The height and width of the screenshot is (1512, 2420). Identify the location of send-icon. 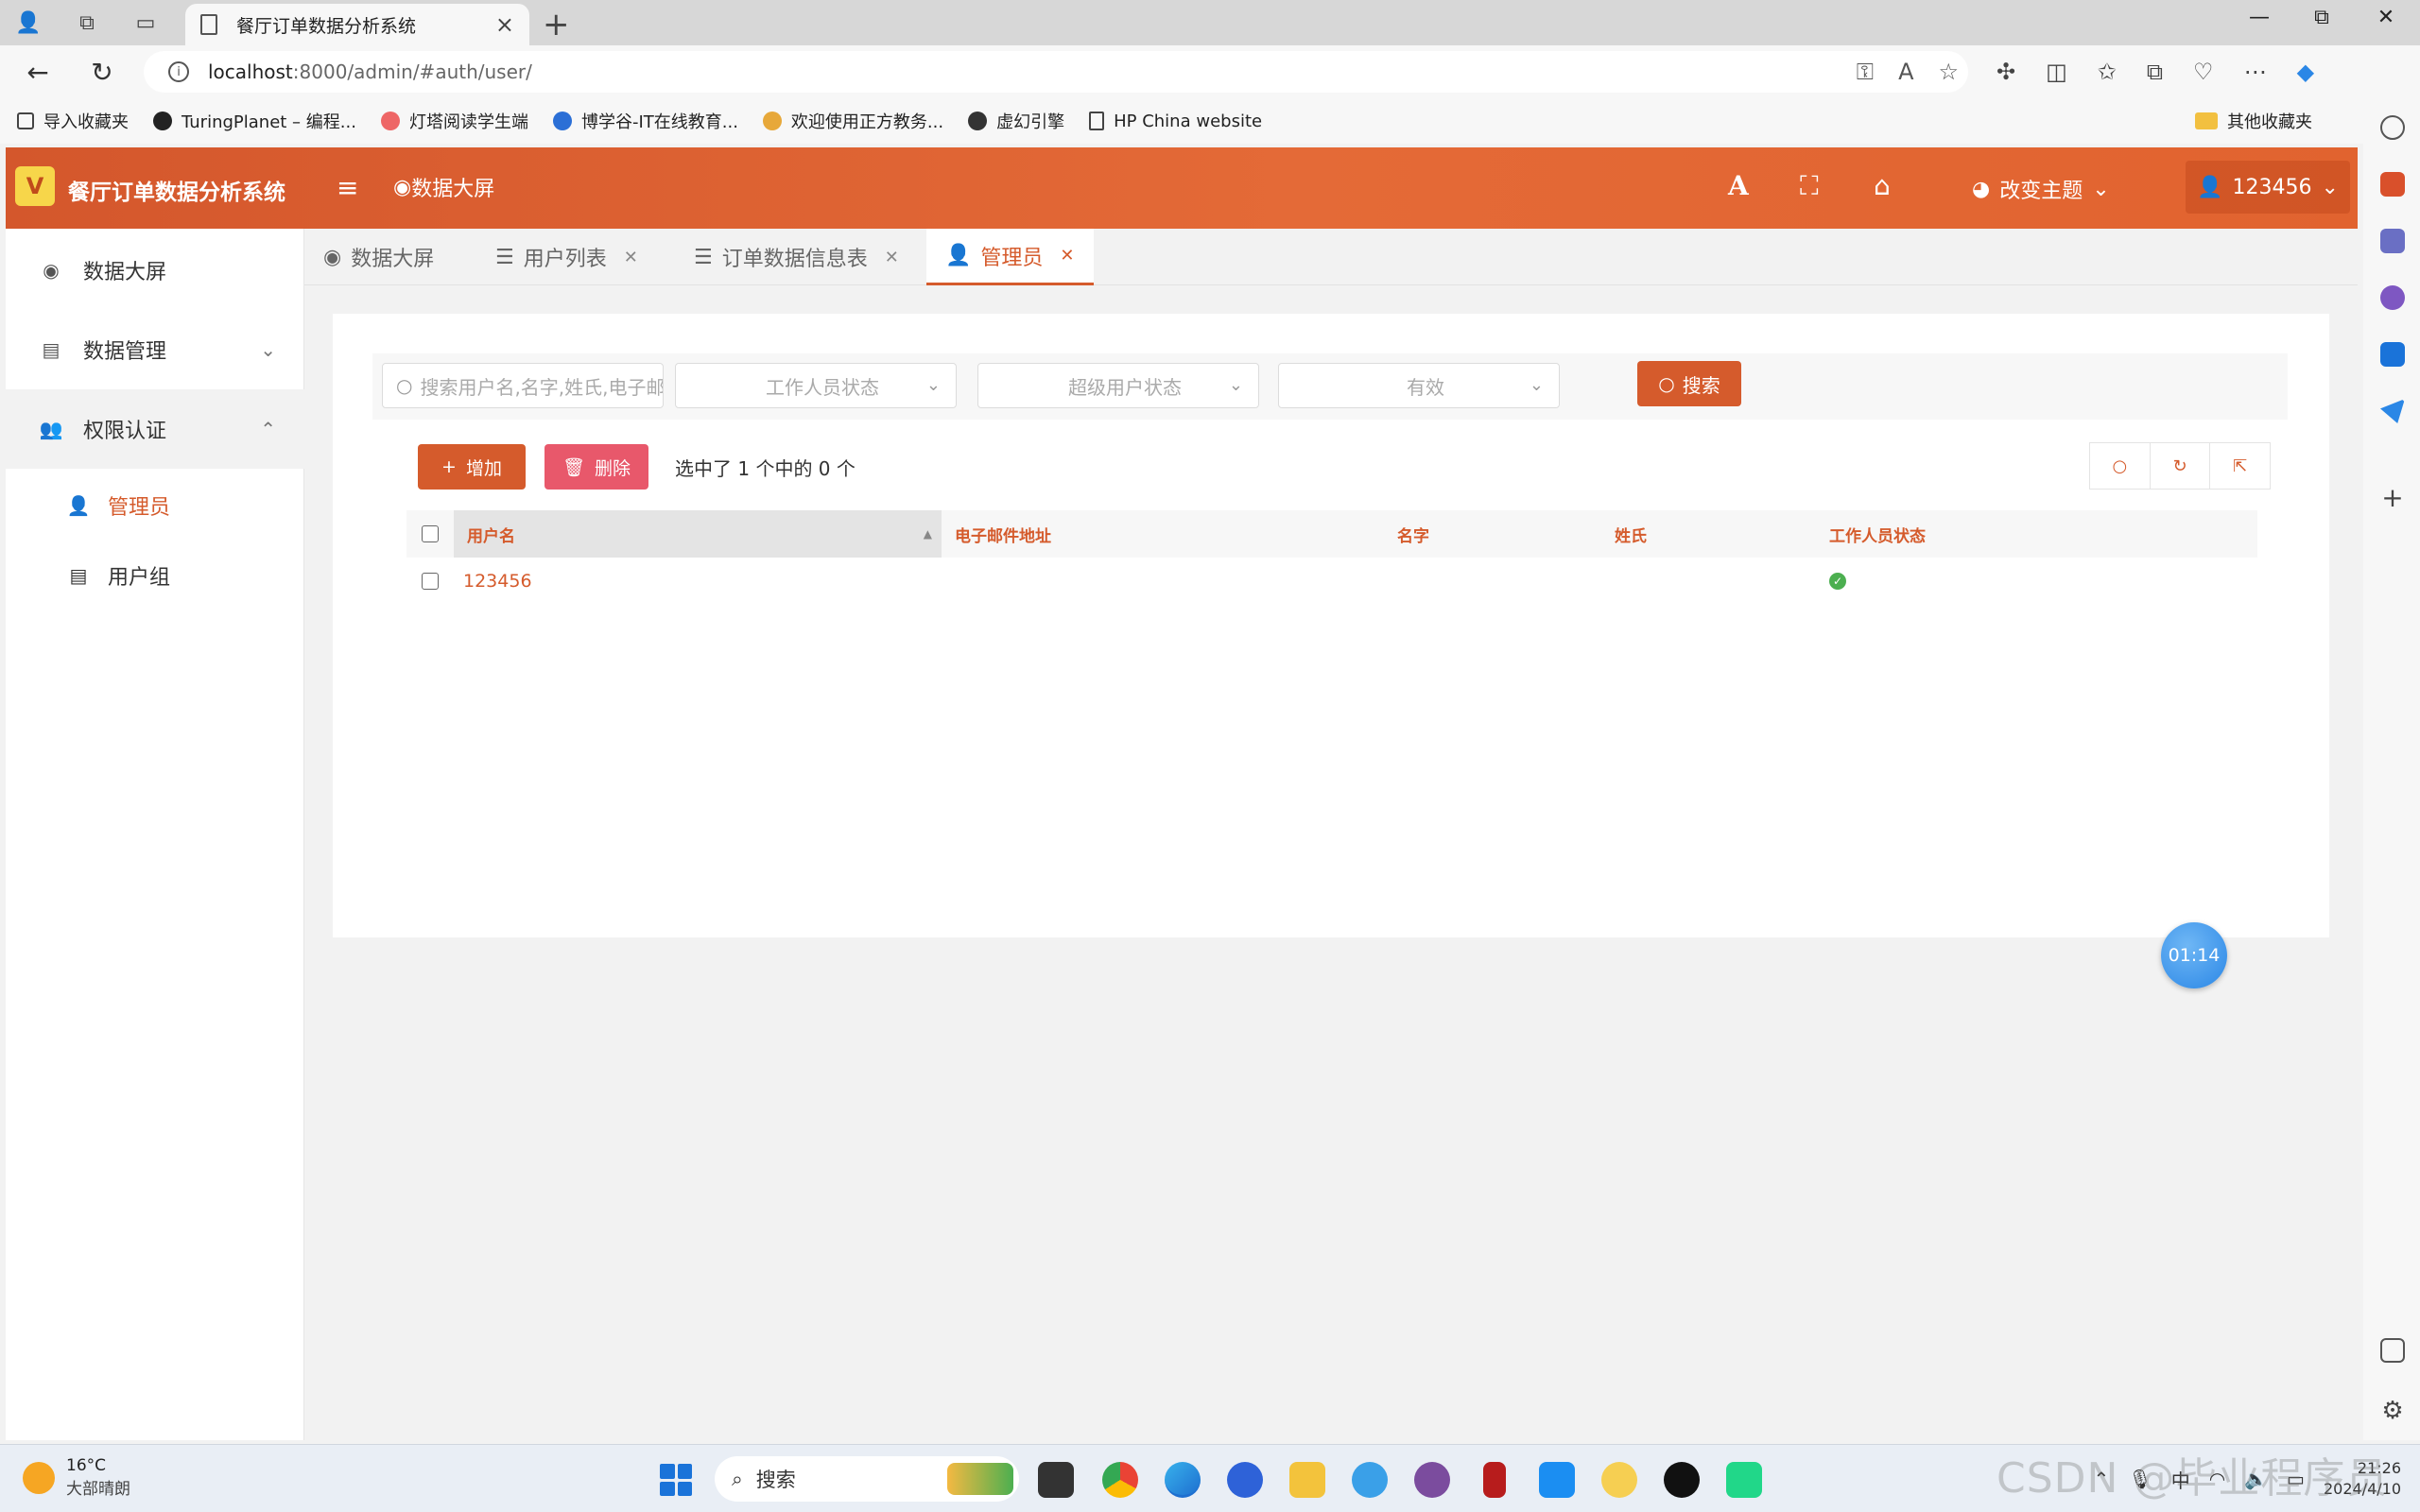
(2392, 411).